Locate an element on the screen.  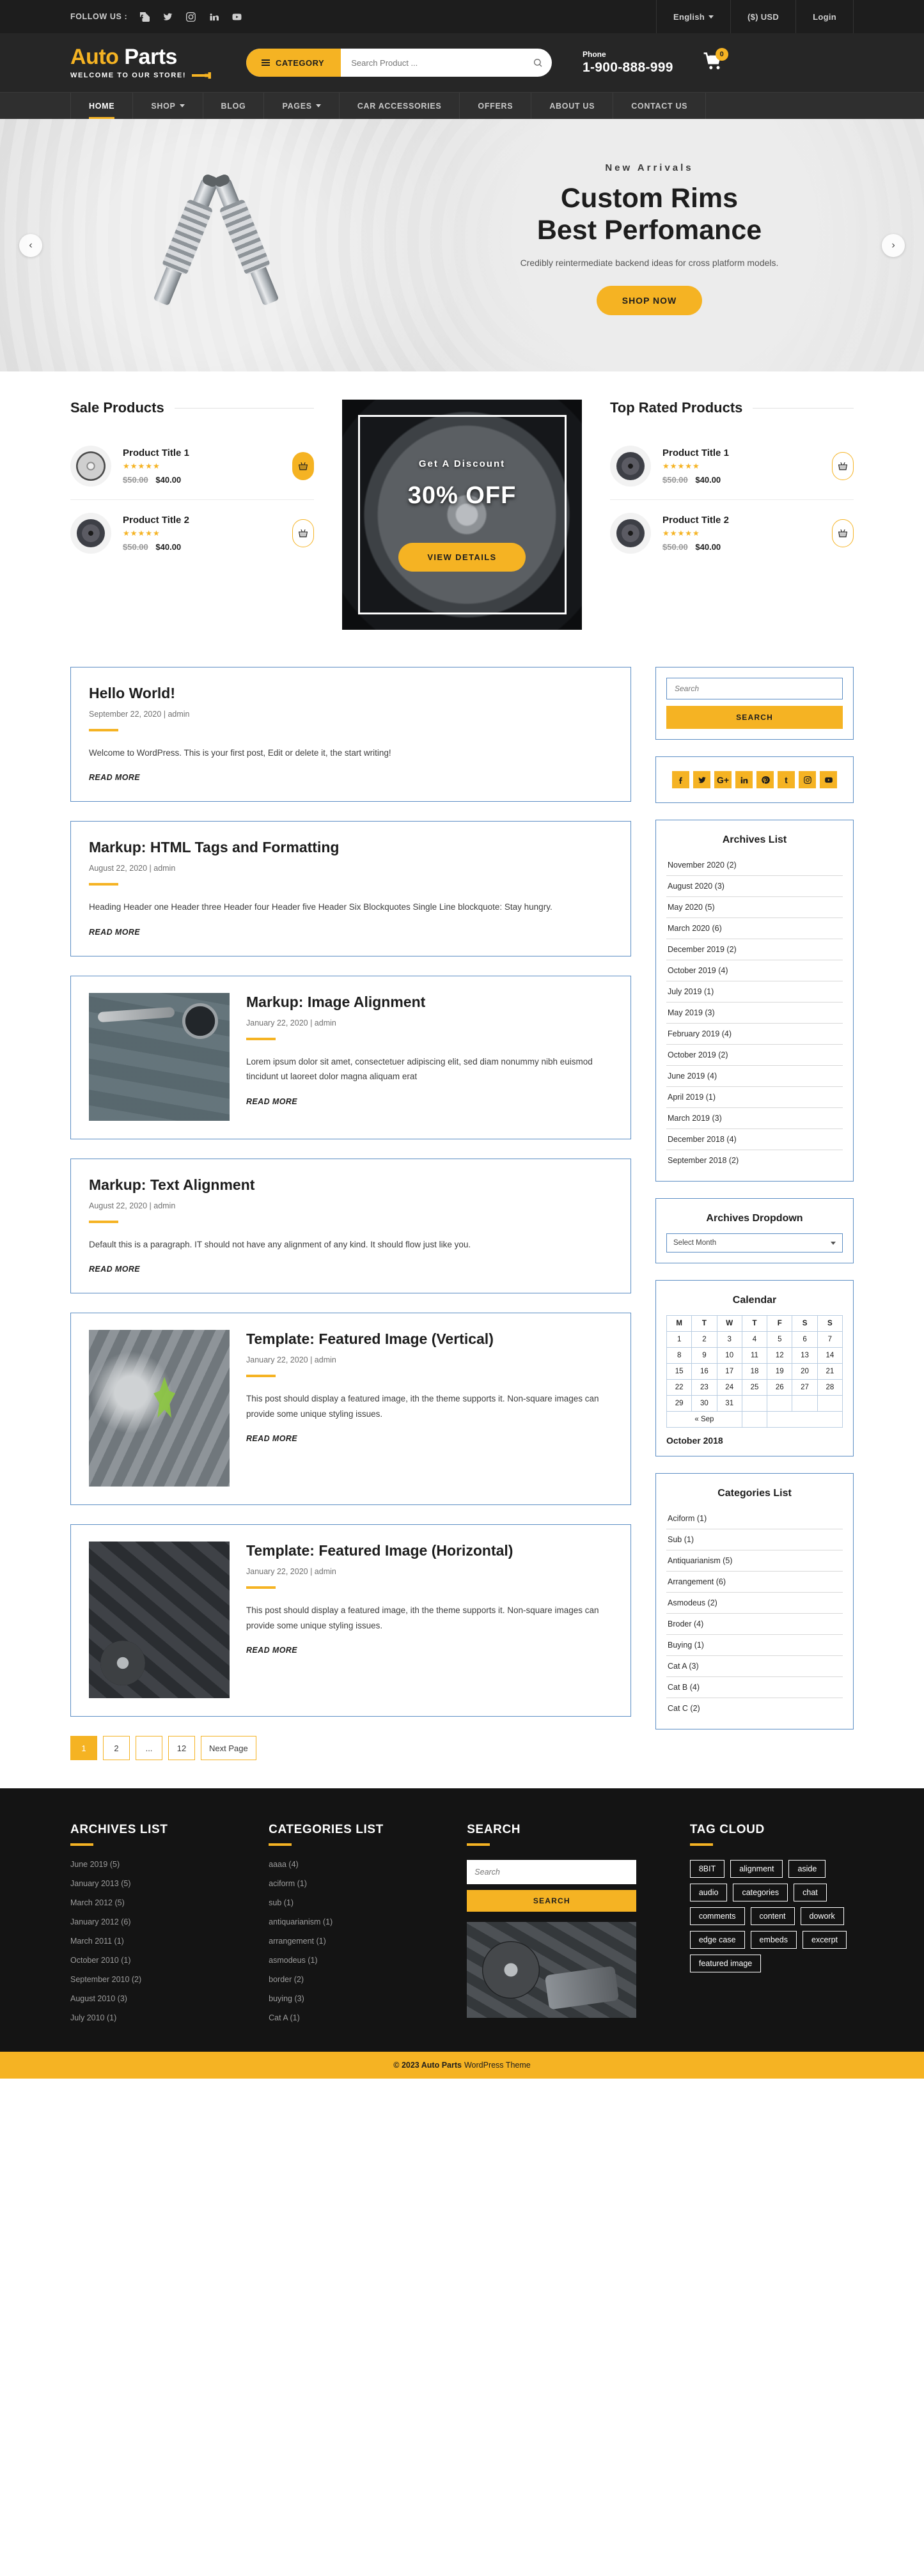
calendar-day: 14 is located at coordinates (830, 1356).